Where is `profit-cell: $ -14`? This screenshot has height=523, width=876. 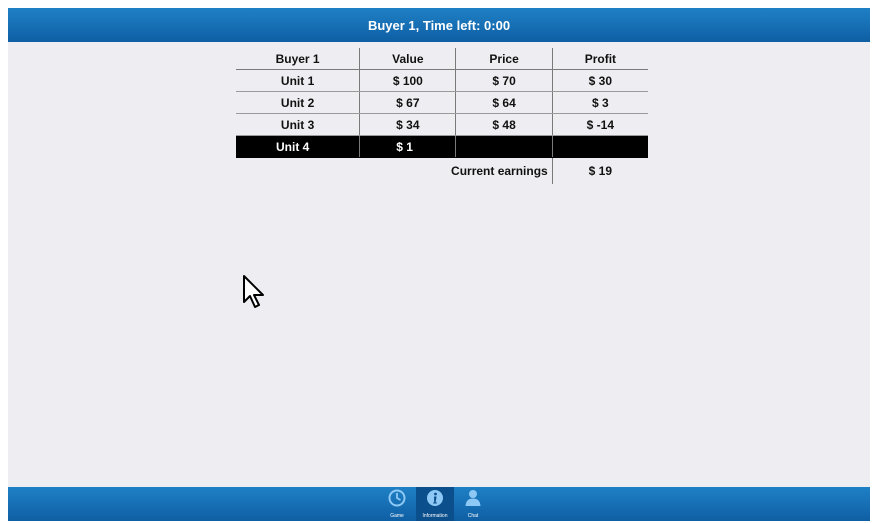 profit-cell: $ -14 is located at coordinates (600, 124).